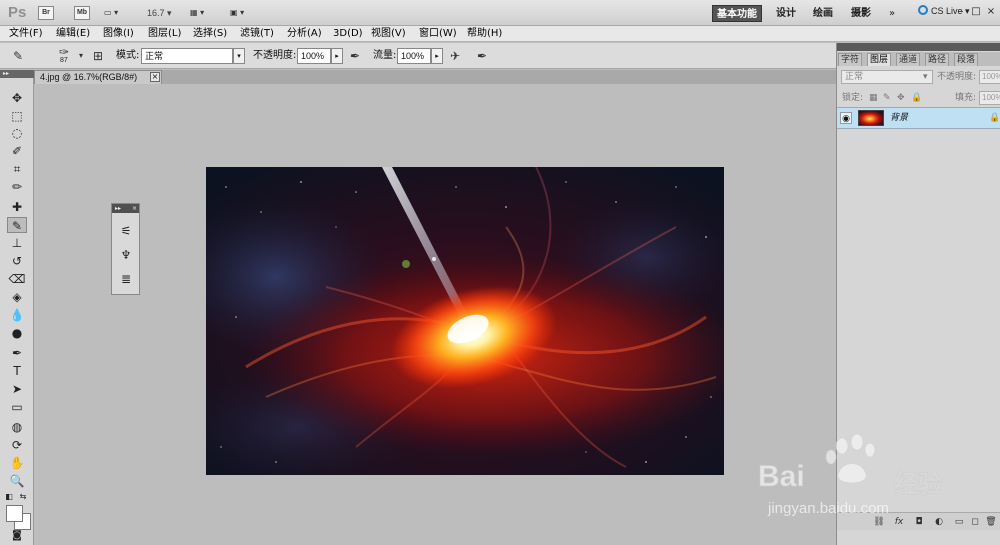  I want to click on tab-paragraph: 段落, so click(966, 59).